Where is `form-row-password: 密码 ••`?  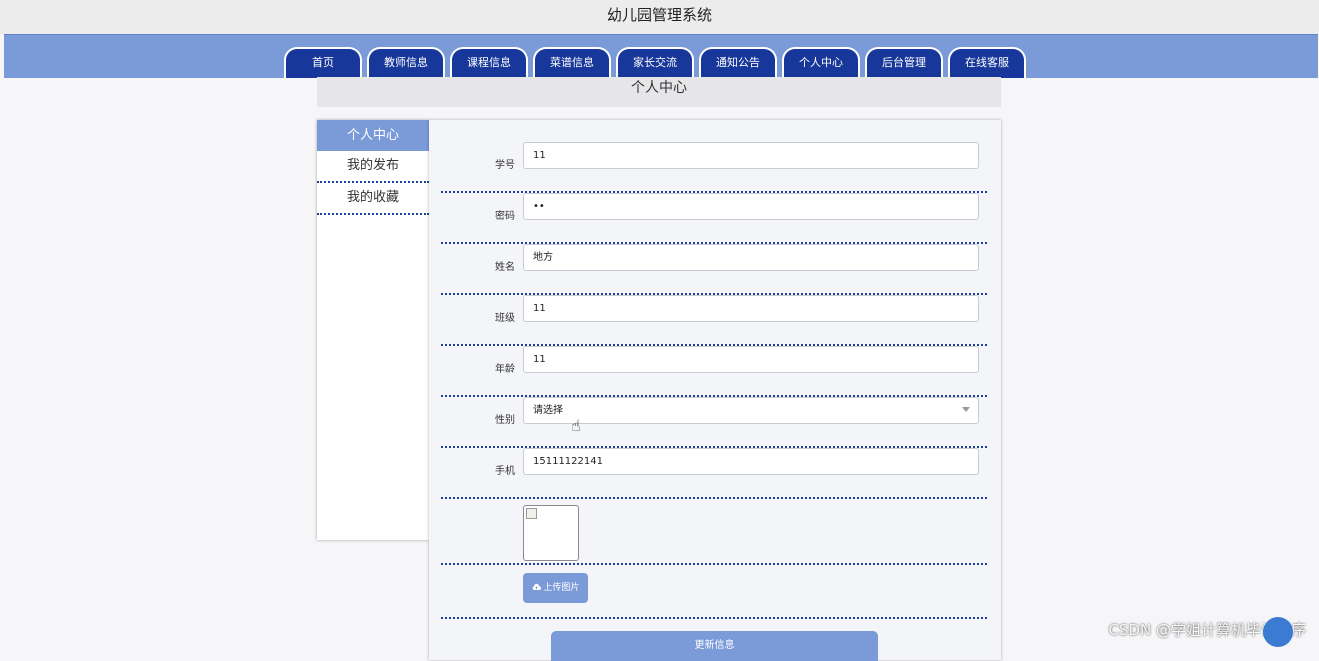 form-row-password: 密码 •• is located at coordinates (714, 217).